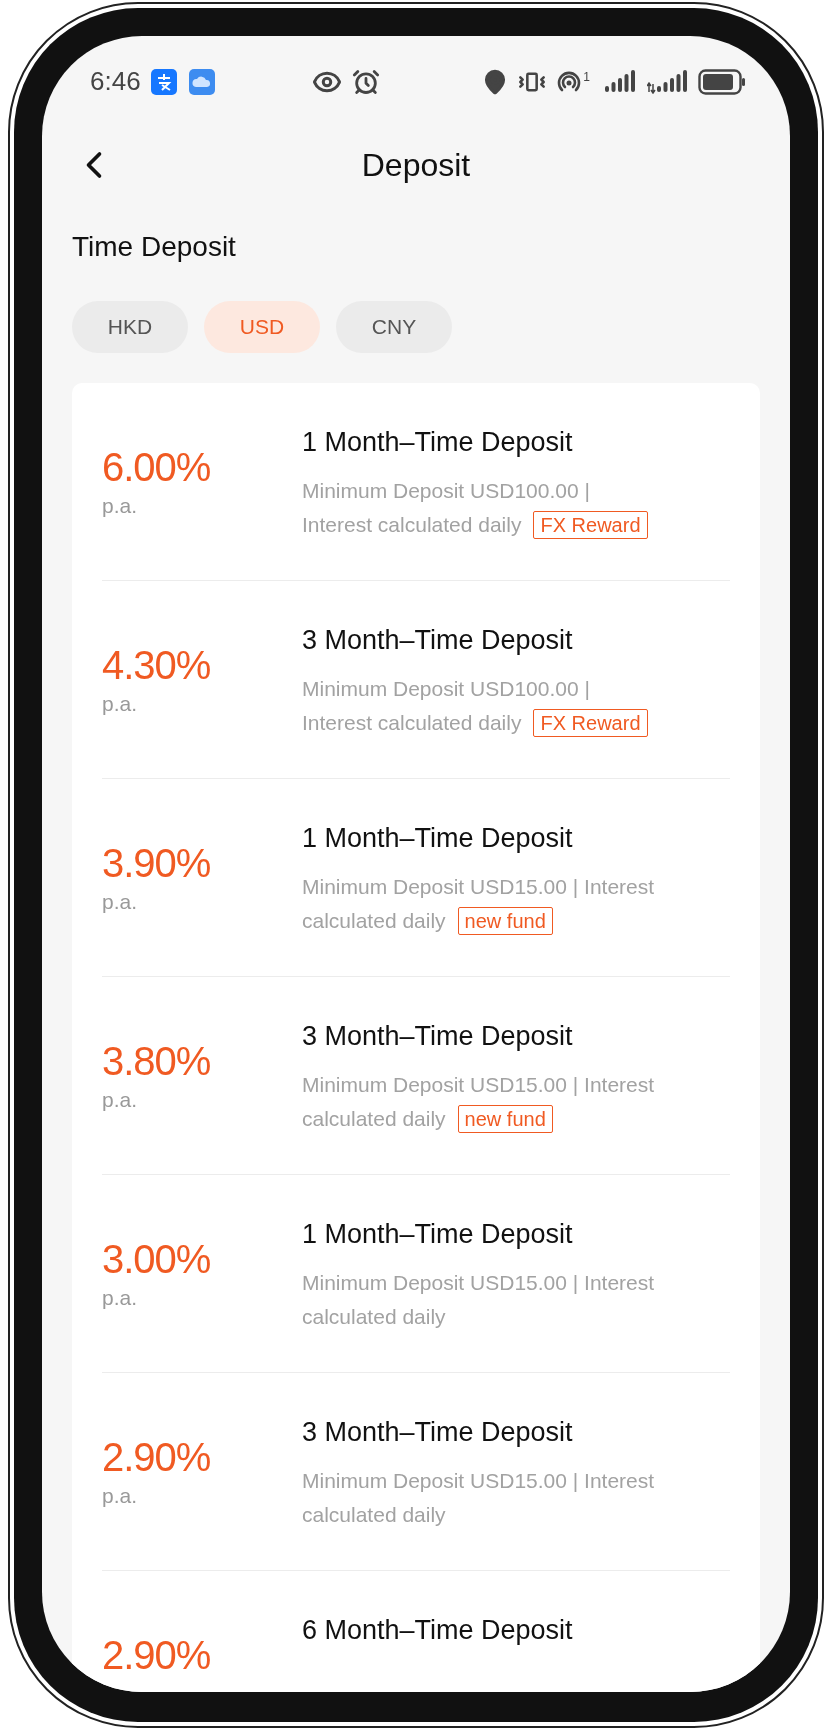  Describe the element at coordinates (201, 81) in the screenshot. I see `cloud-icon` at that location.